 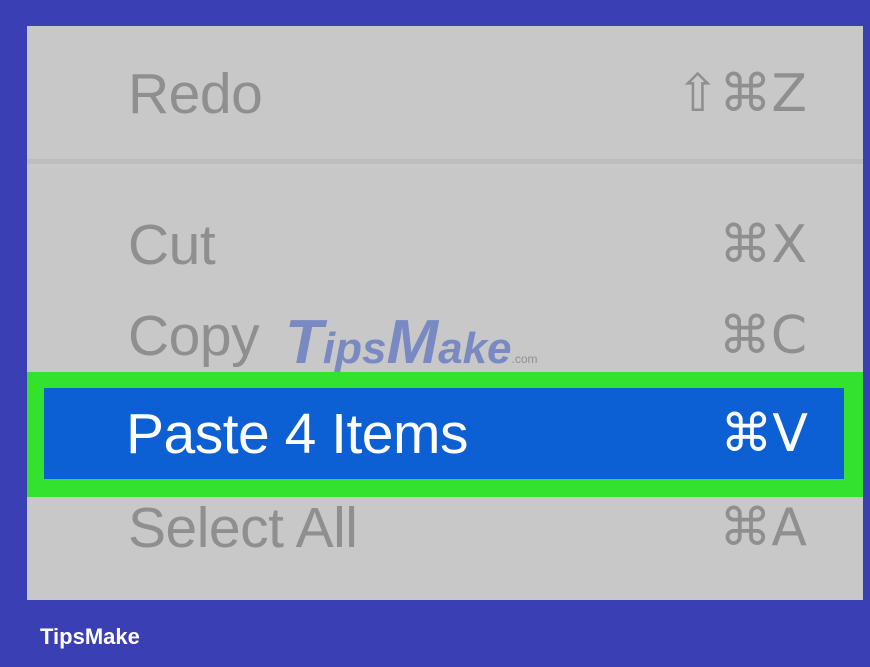 What do you see at coordinates (763, 245) in the screenshot?
I see `shortcut-label: ⌘X` at bounding box center [763, 245].